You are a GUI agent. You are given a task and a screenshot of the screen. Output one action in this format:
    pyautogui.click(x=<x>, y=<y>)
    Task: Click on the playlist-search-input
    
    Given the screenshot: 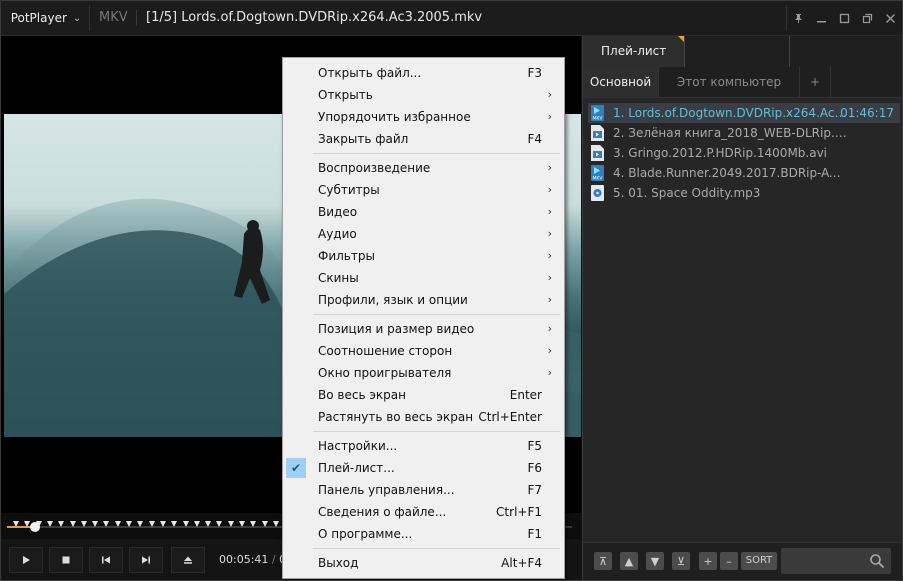 What is the action you would take?
    pyautogui.click(x=836, y=561)
    